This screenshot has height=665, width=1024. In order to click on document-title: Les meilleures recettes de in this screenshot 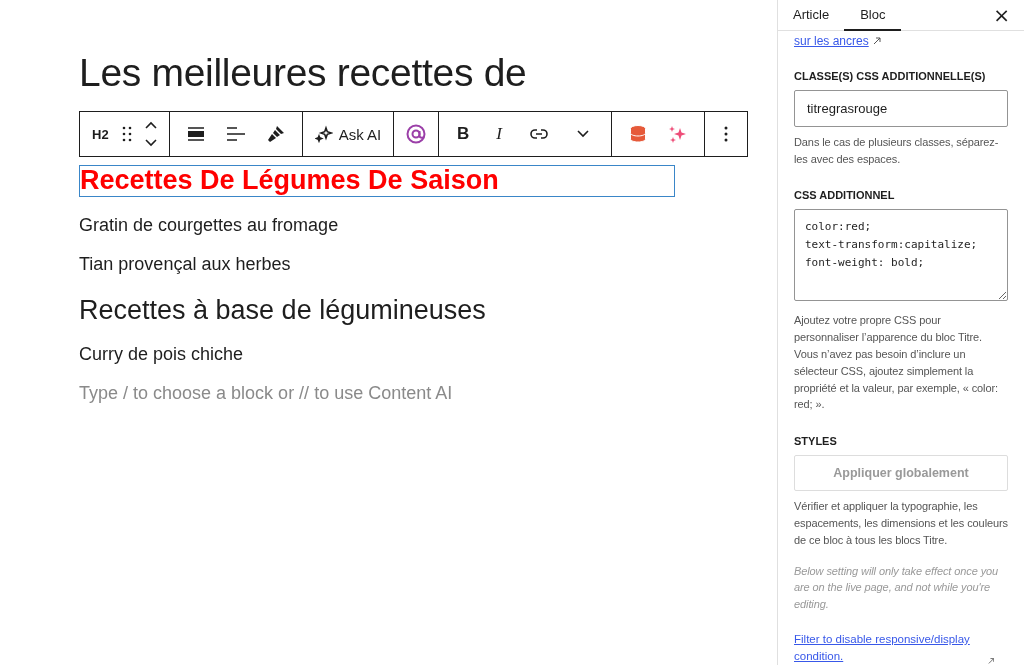, I will do `click(303, 73)`.